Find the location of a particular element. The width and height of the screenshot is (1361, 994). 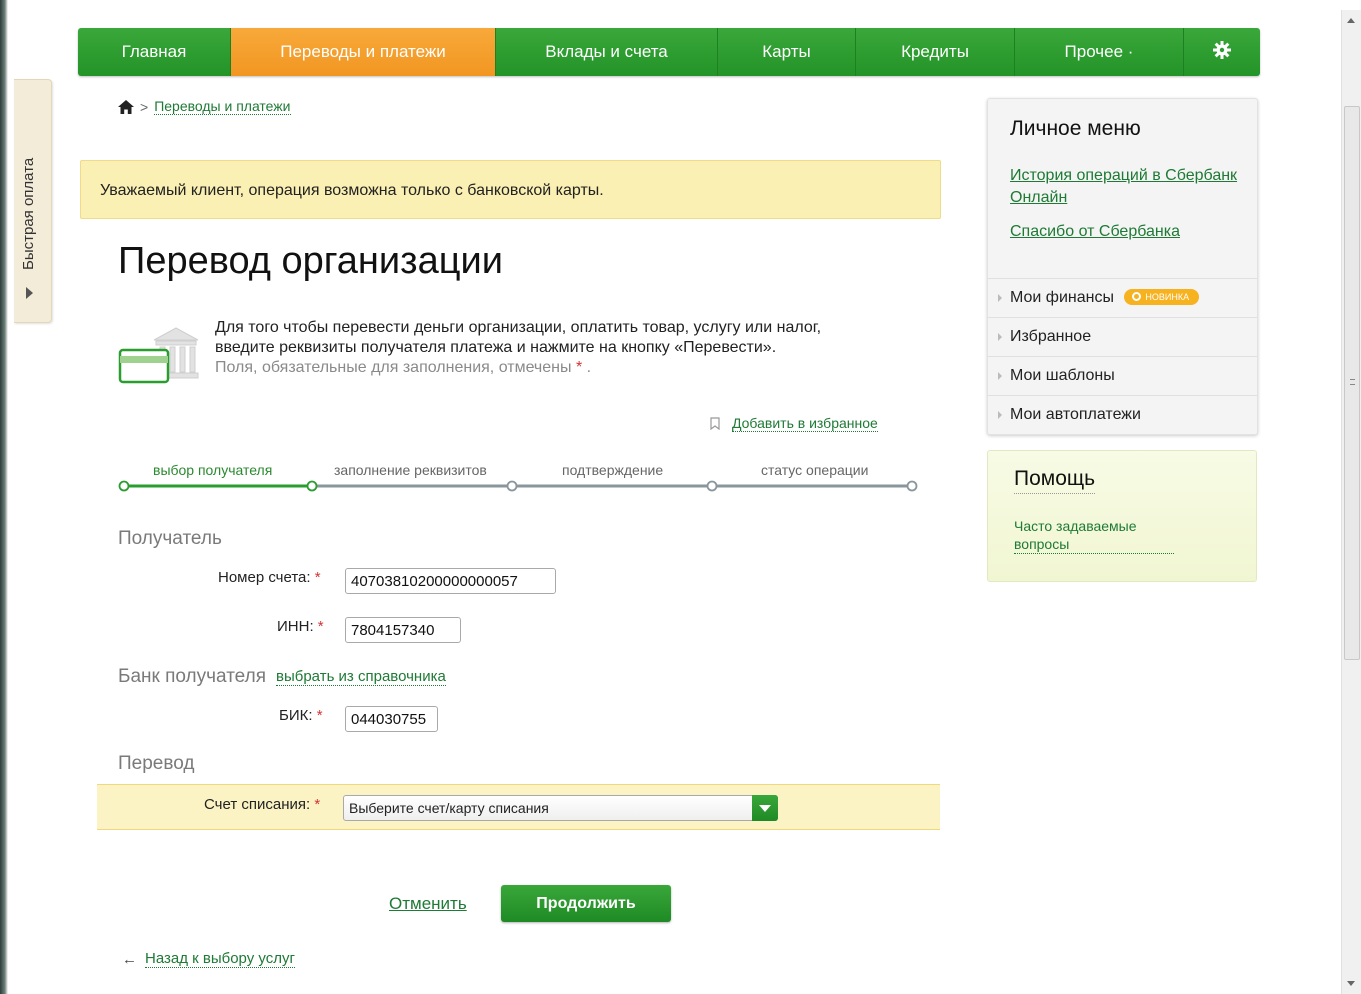

card-bank-icon is located at coordinates (158, 355).